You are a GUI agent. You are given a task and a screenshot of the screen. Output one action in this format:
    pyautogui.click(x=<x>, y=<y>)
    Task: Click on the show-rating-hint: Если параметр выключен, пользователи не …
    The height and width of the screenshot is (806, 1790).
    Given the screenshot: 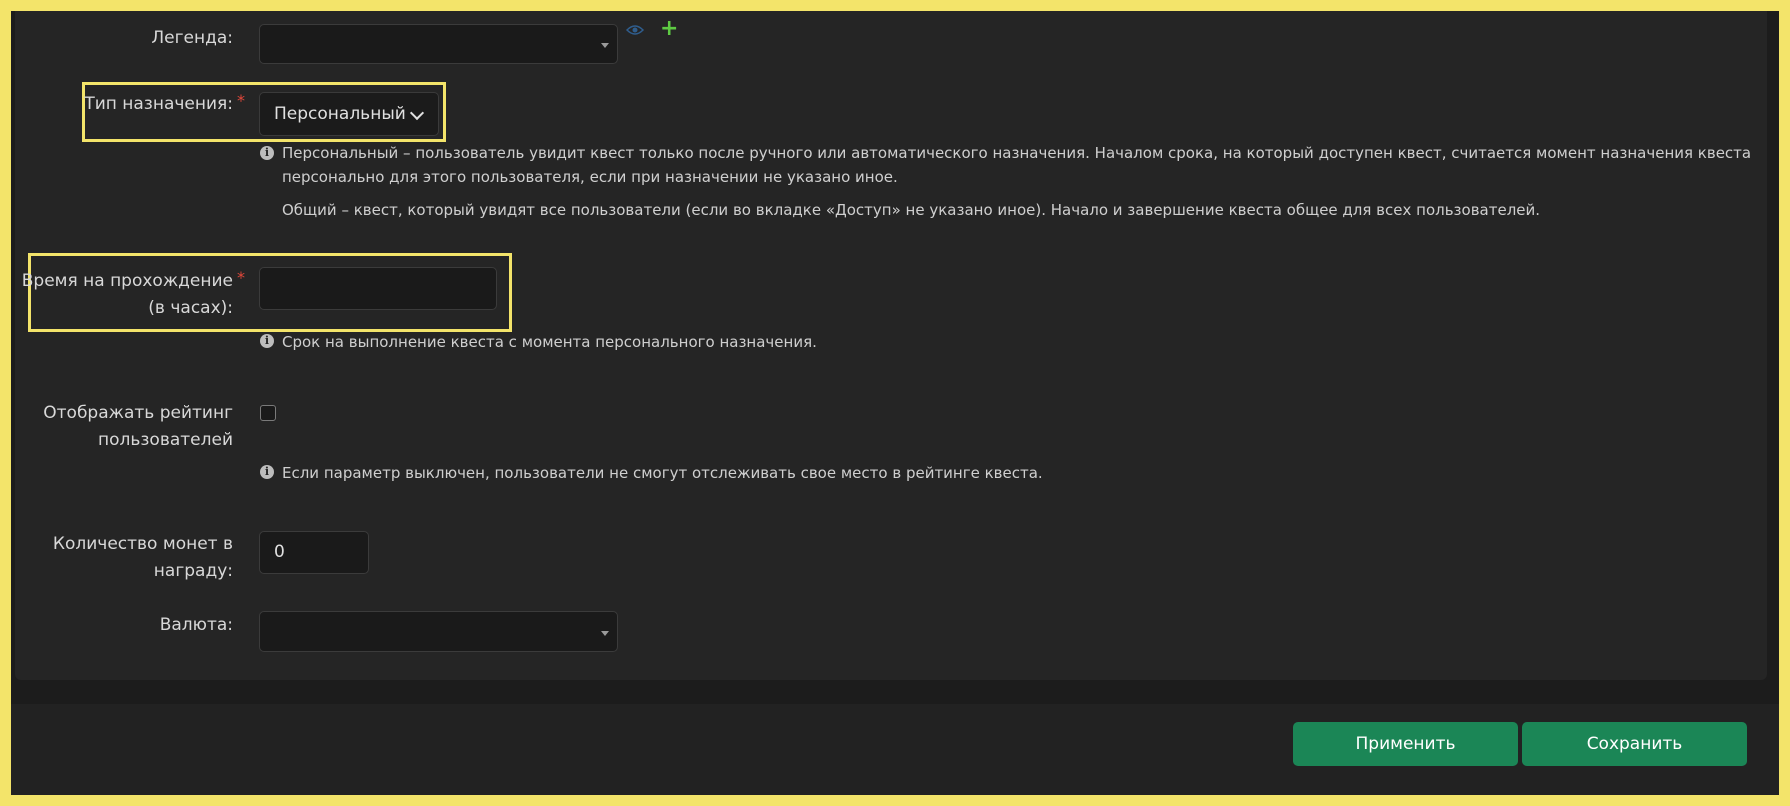 What is the action you would take?
    pyautogui.click(x=662, y=473)
    